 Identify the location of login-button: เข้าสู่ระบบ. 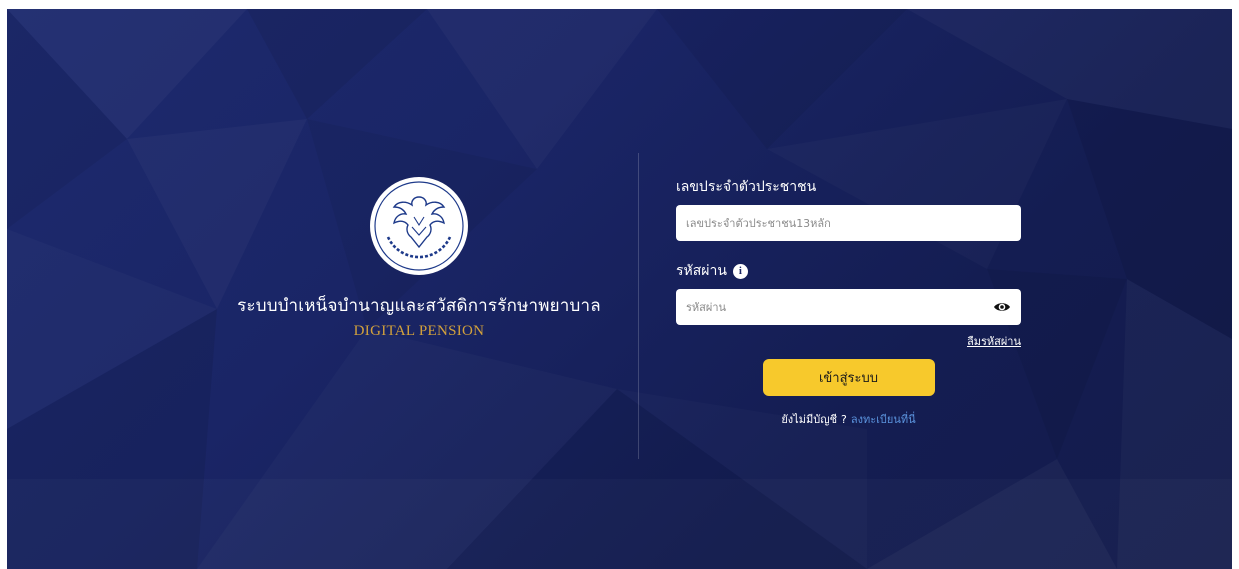
(848, 377).